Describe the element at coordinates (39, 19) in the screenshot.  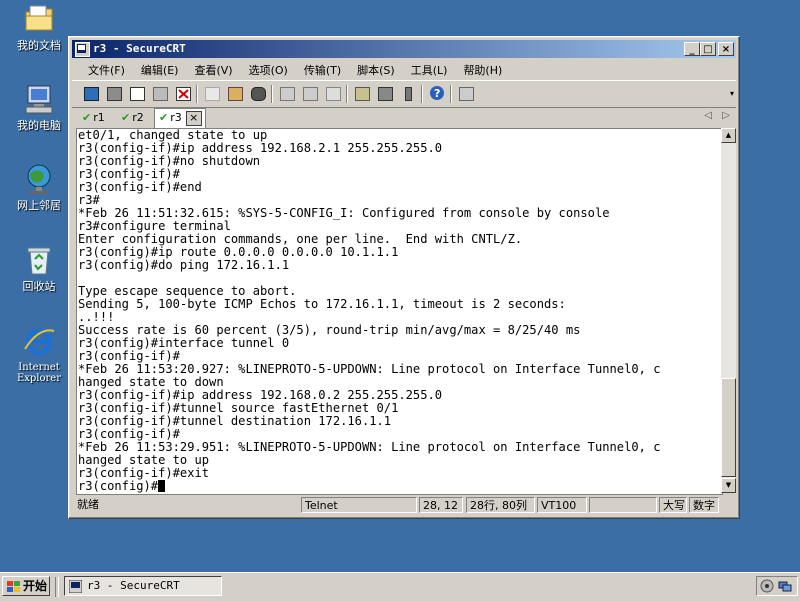
I see `folder-icon` at that location.